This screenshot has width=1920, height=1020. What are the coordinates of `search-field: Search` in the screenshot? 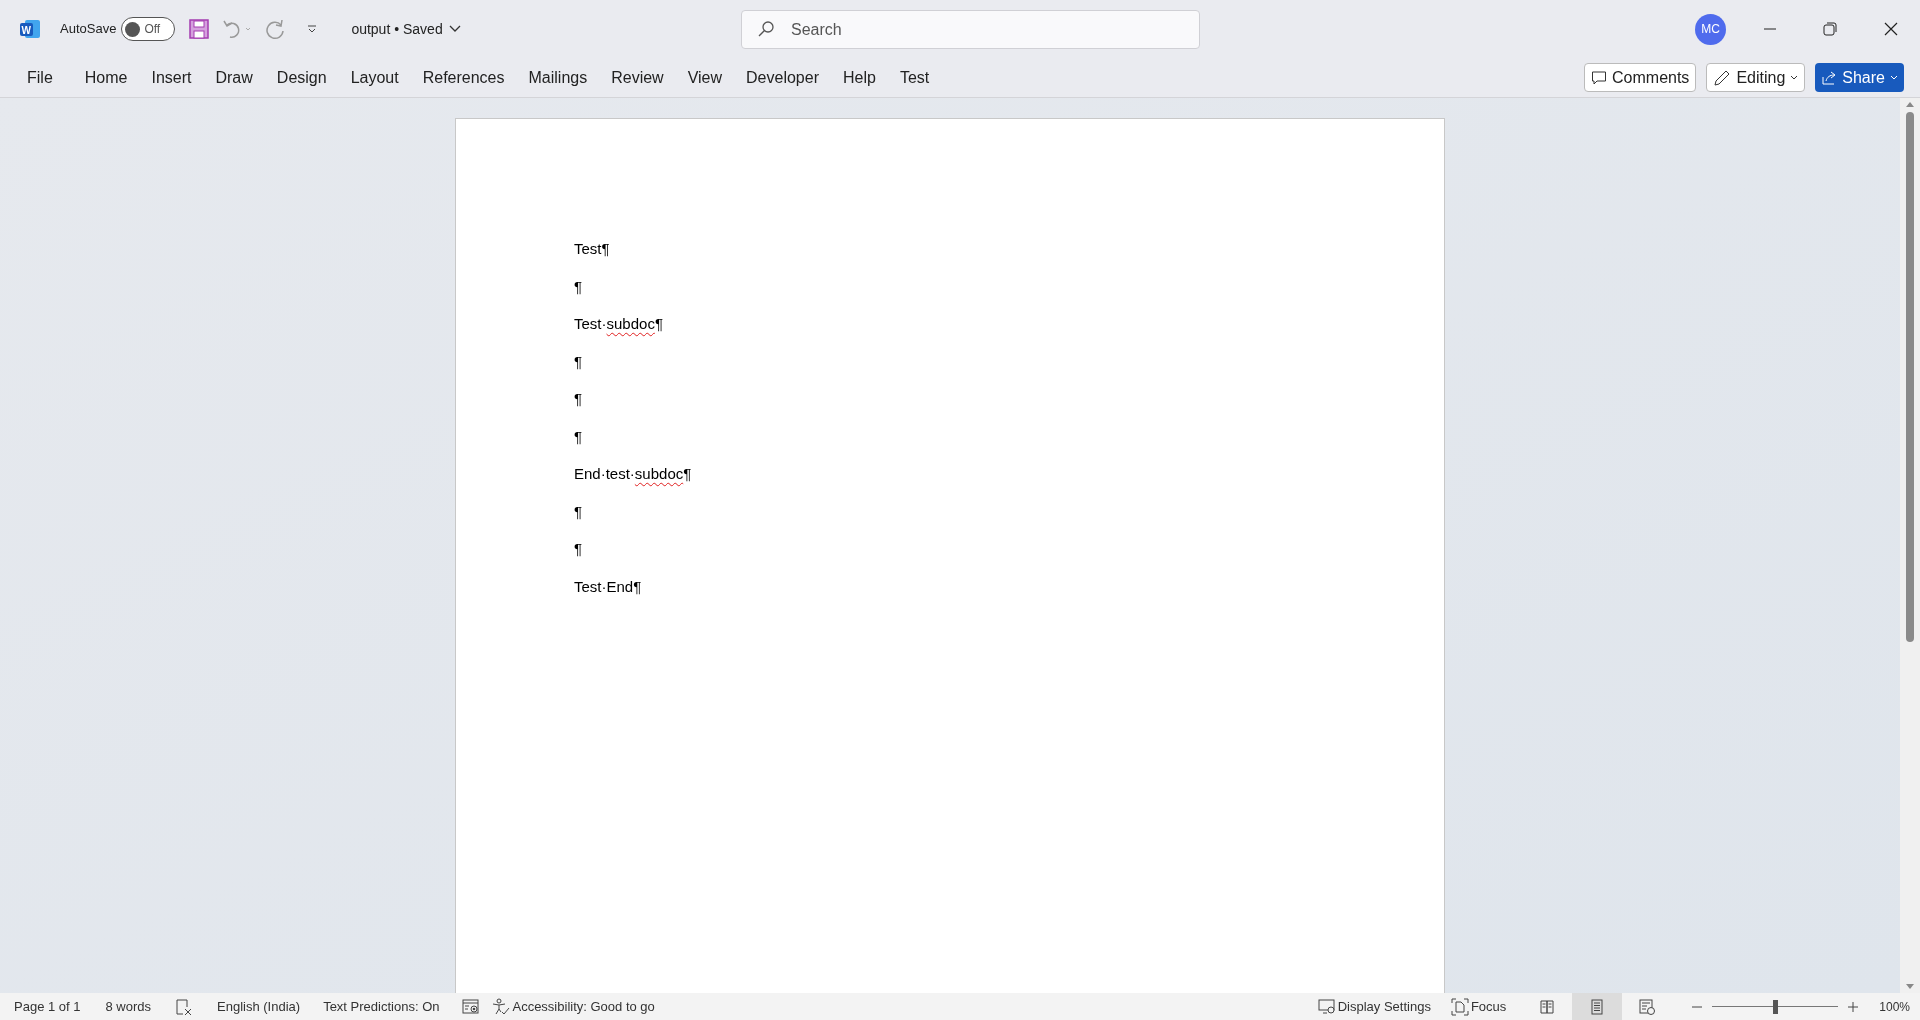 It's located at (970, 29).